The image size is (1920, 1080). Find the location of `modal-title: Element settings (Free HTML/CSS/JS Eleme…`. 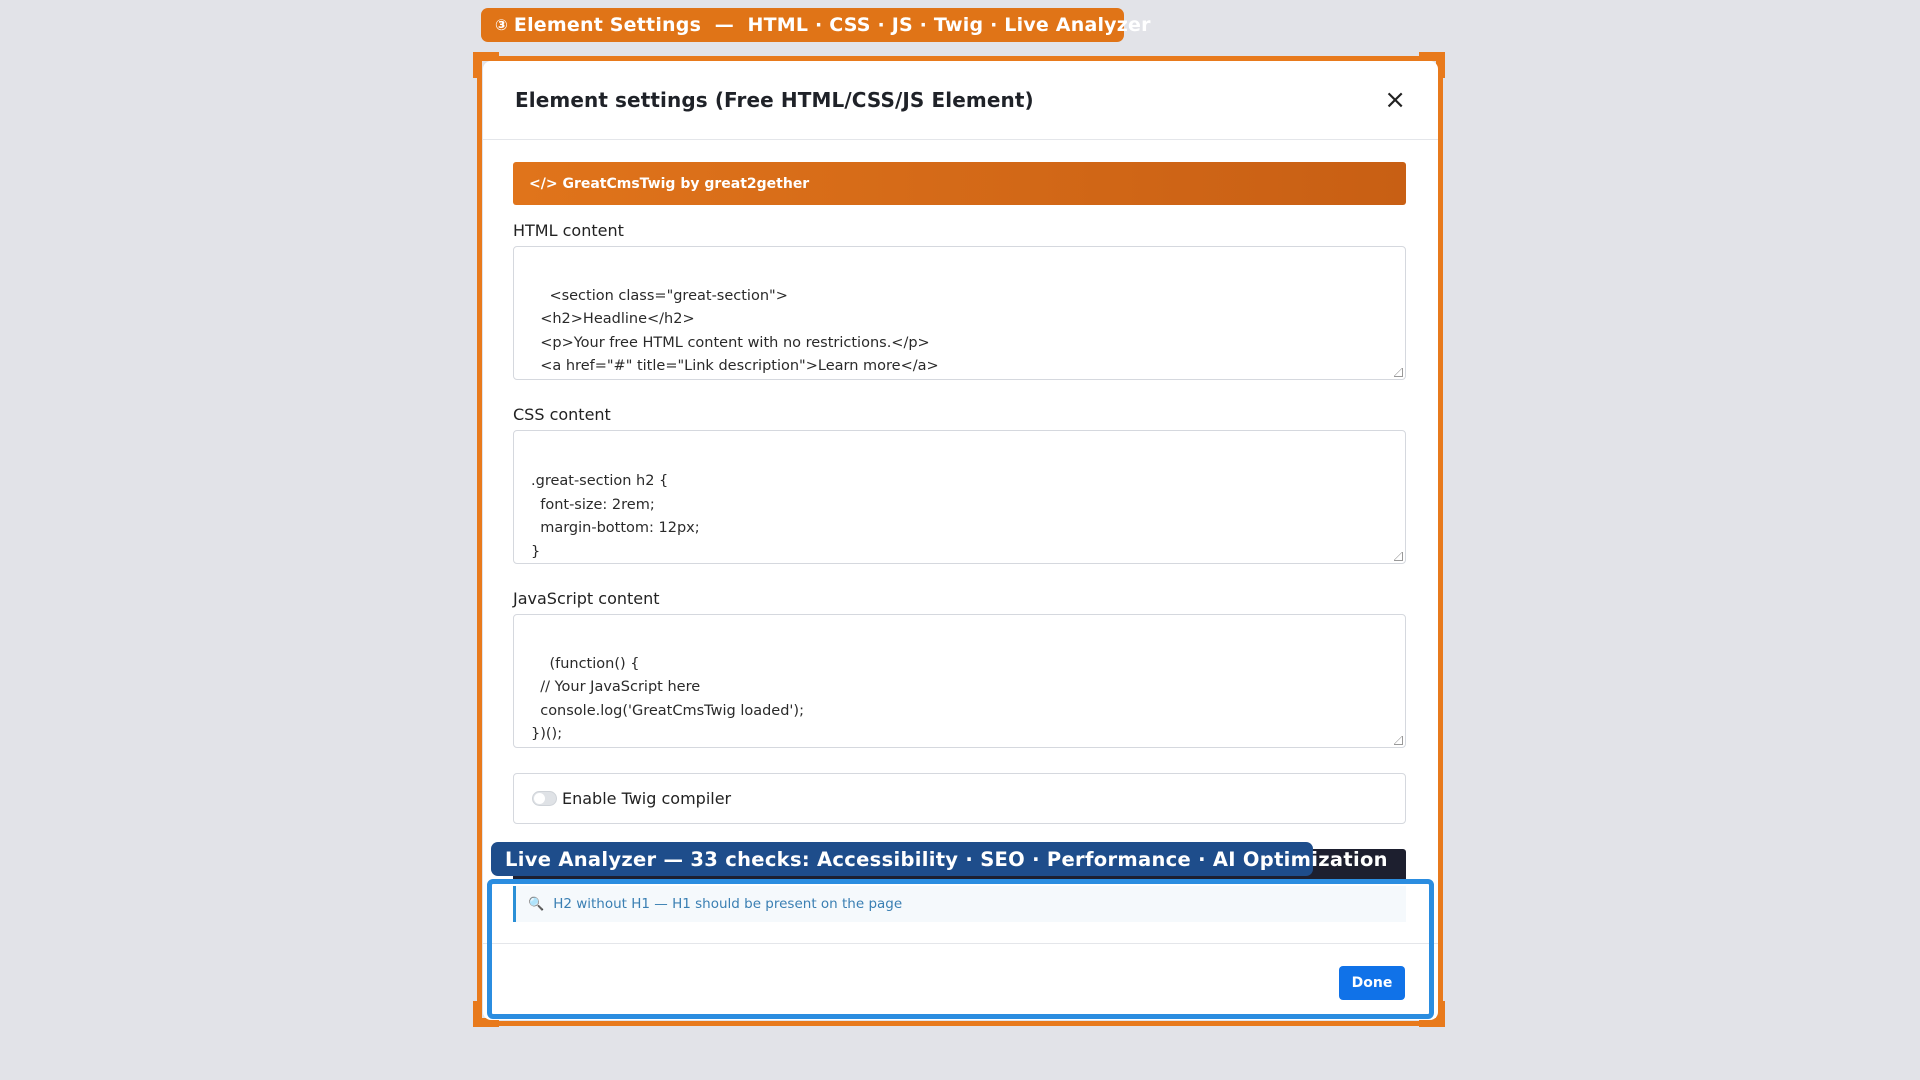

modal-title: Element settings (Free HTML/CSS/JS Eleme… is located at coordinates (774, 100).